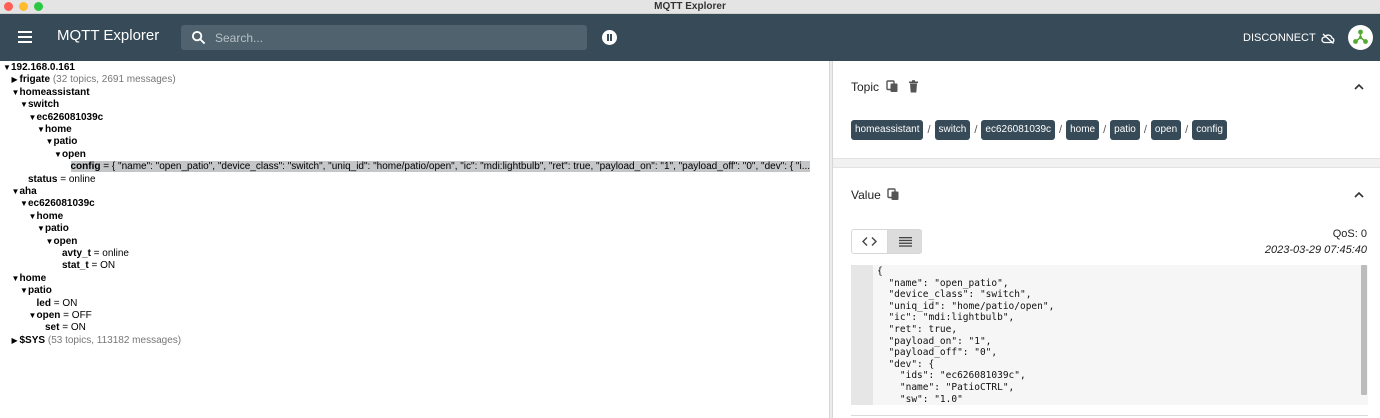  I want to click on tree-node-key: patio, so click(65, 142).